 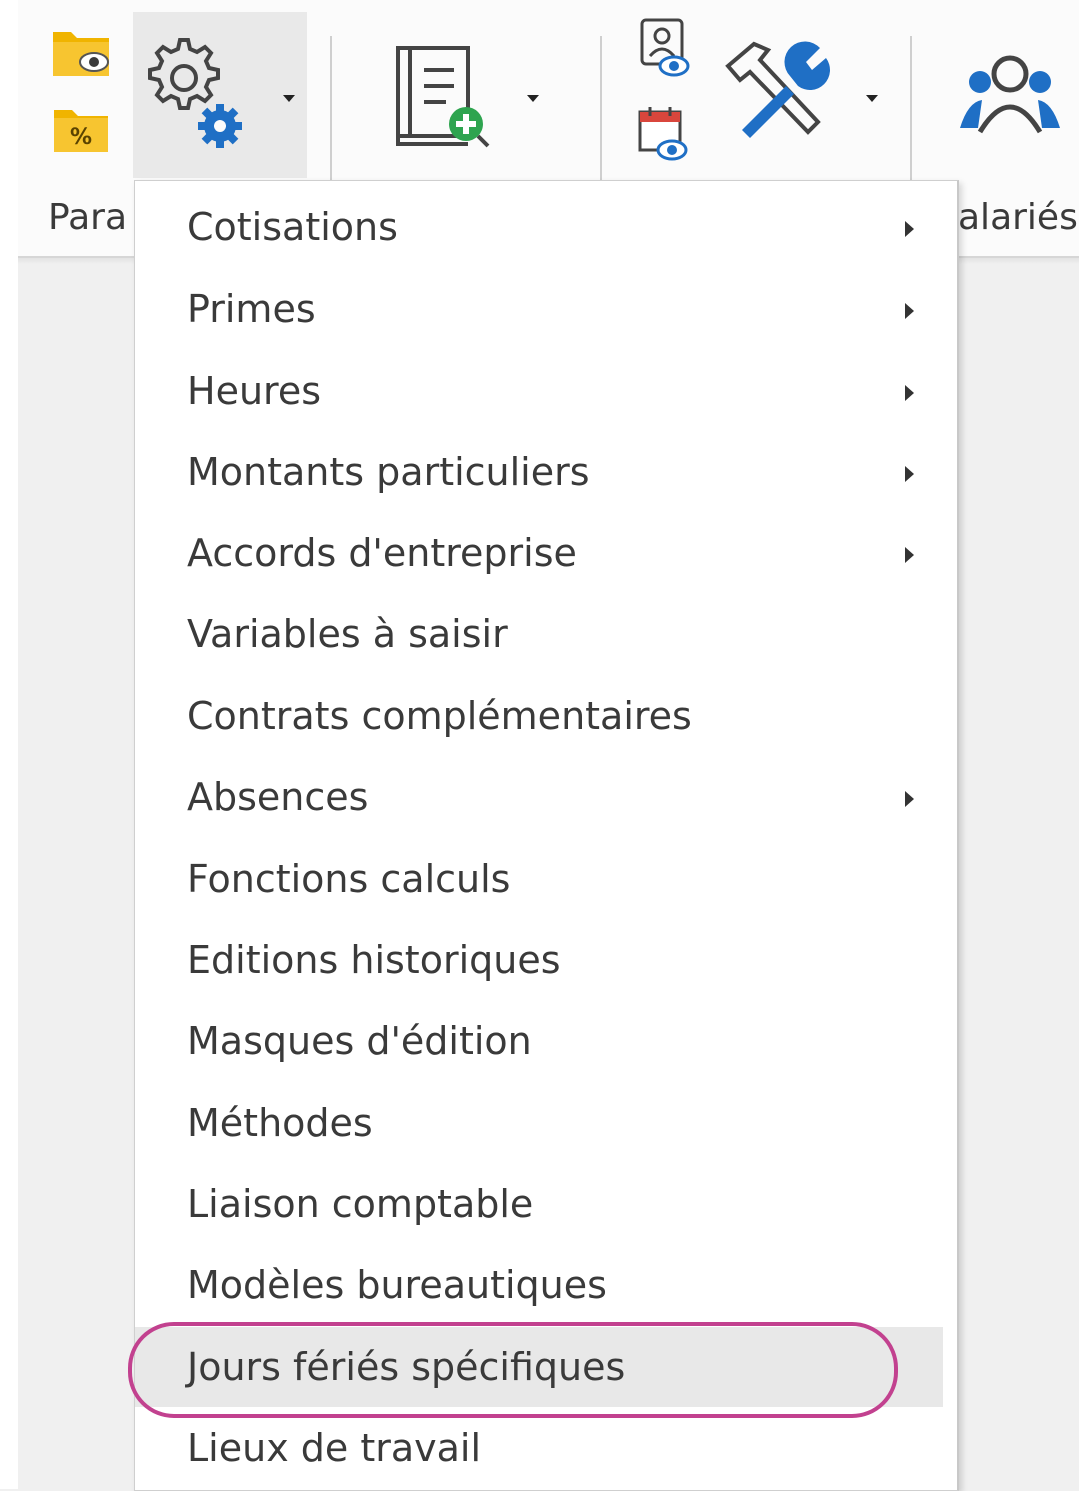 What do you see at coordinates (289, 98) in the screenshot?
I see `settings-dropdown-arrow` at bounding box center [289, 98].